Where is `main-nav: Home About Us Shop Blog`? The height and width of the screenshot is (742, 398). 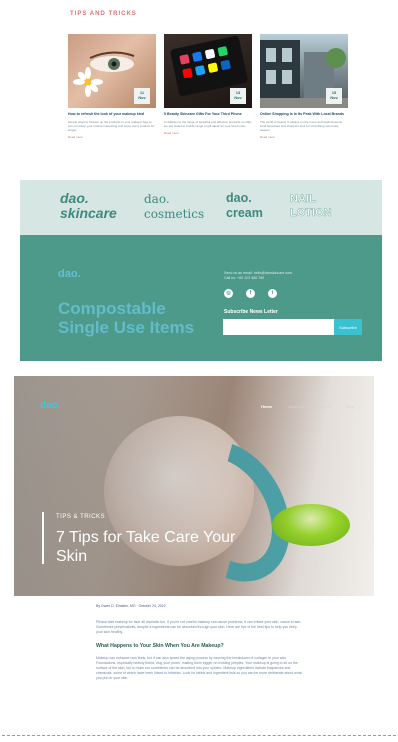 main-nav: Home About Us Shop Blog is located at coordinates (307, 406).